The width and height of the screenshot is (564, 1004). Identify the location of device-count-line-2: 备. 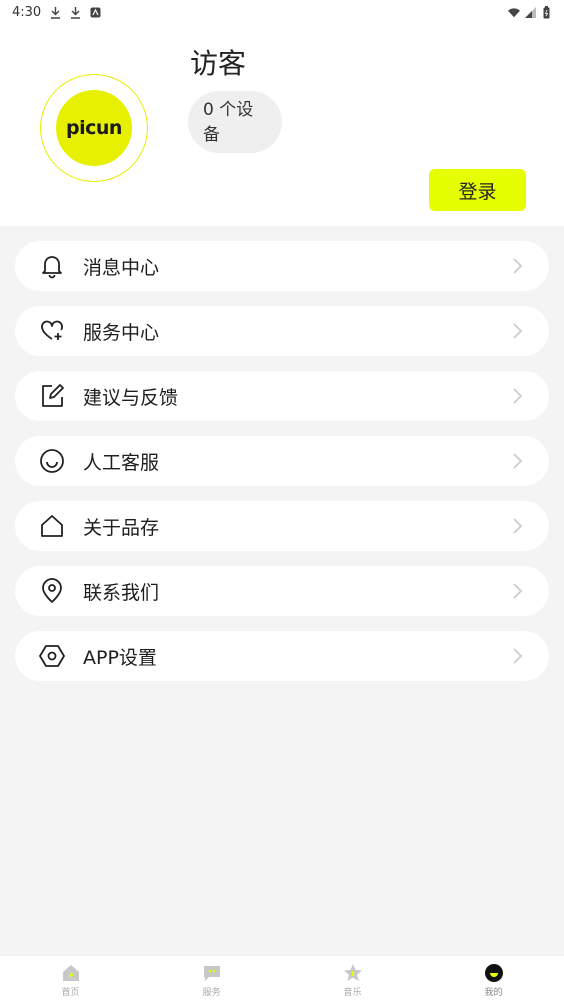
(211, 135).